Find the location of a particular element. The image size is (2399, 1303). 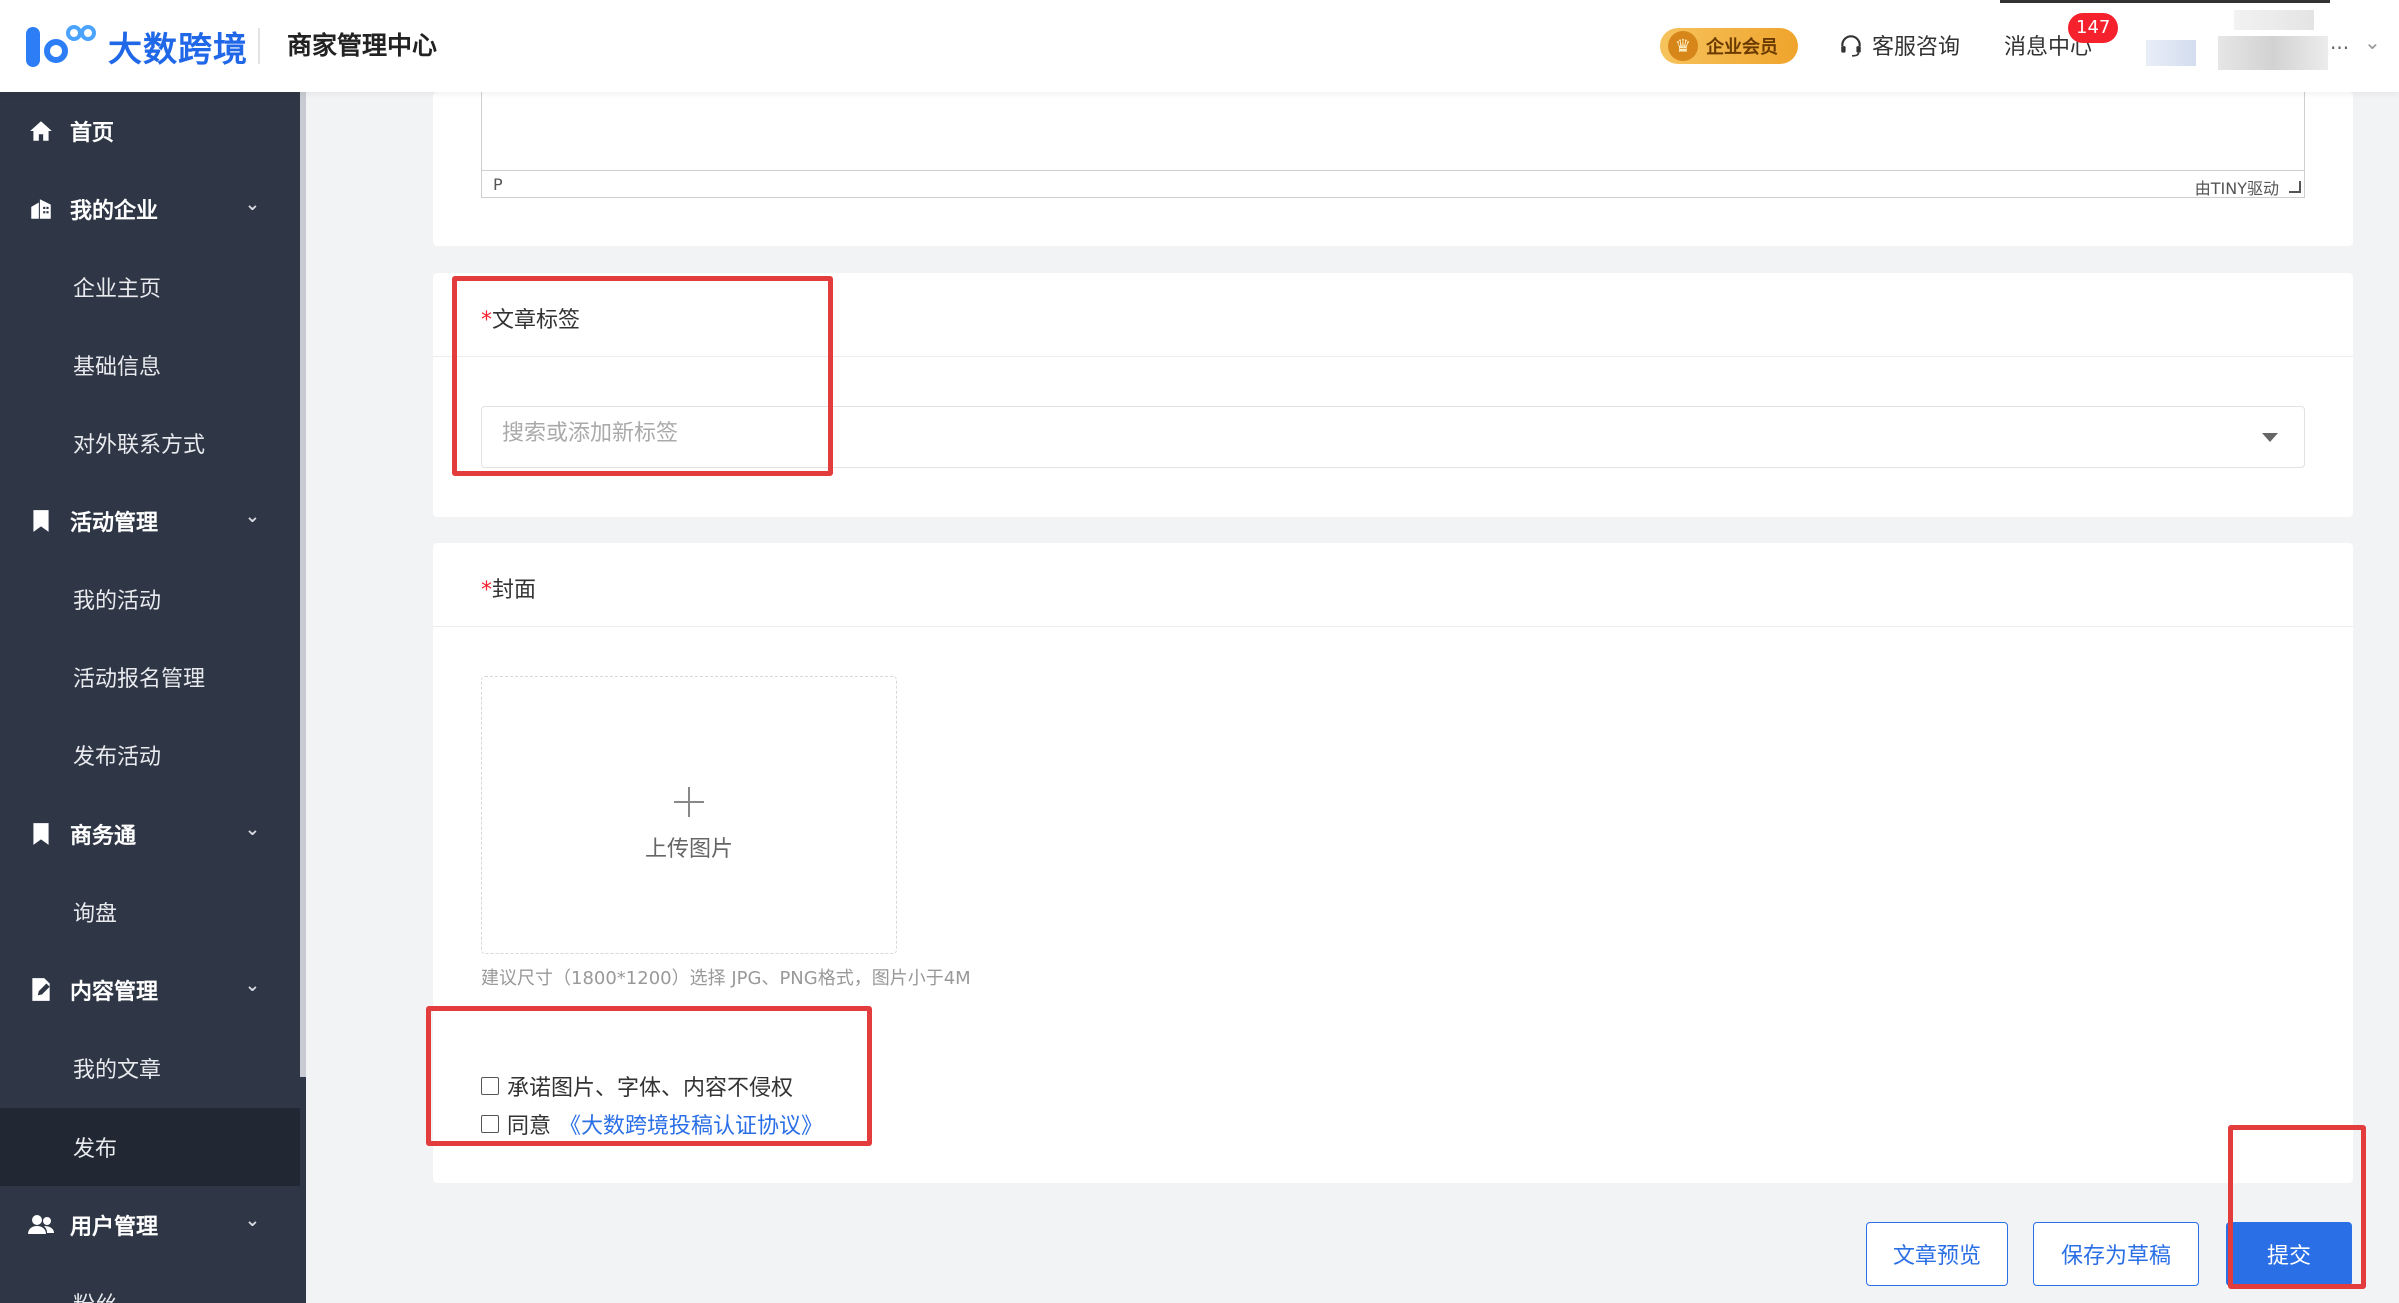

top-header: 大数跨境 商家管理中心 ♛ 企业会员 客服咨询 消息中心 147 ... ⌄ is located at coordinates (1199, 46).